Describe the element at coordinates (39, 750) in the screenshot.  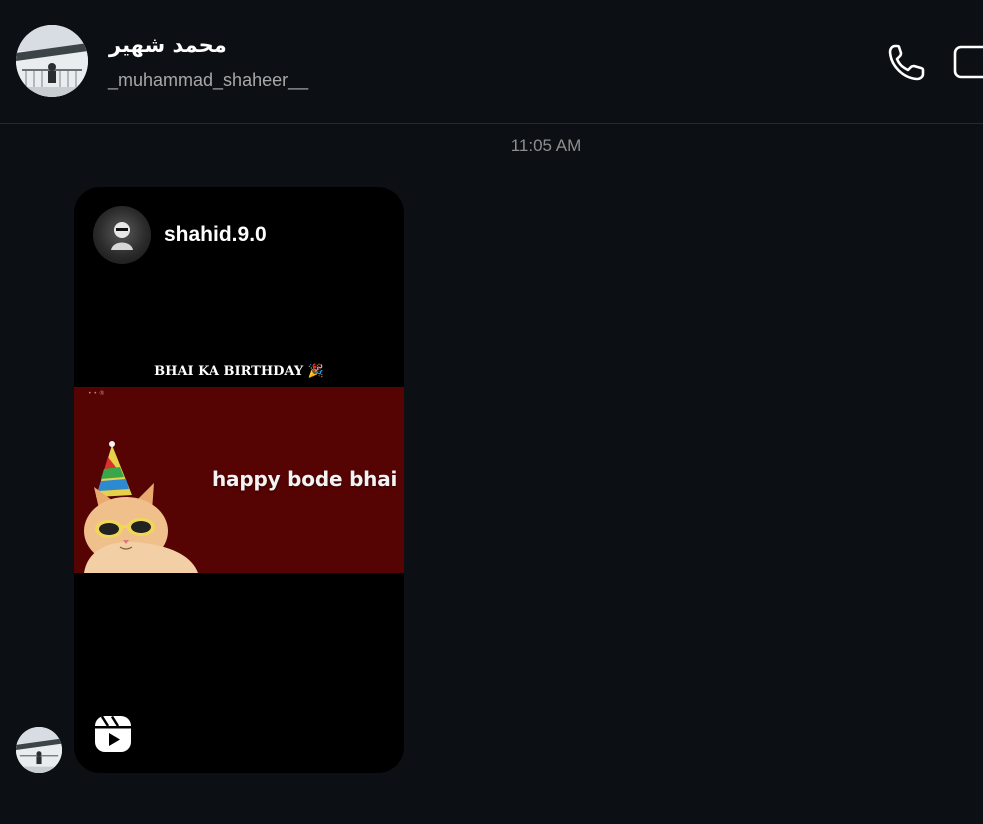
I see `sender-avatar` at that location.